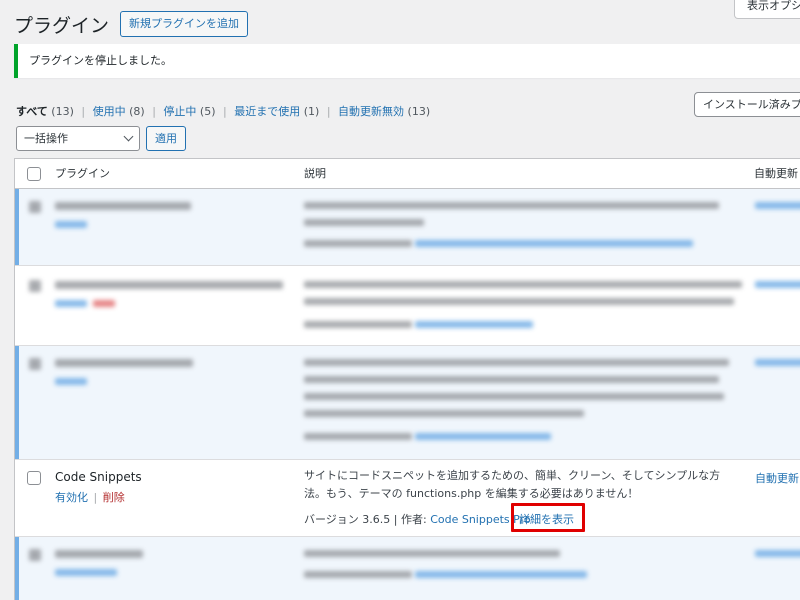  What do you see at coordinates (267, 111) in the screenshot?
I see `filter-recently-active: 最近まで使用` at bounding box center [267, 111].